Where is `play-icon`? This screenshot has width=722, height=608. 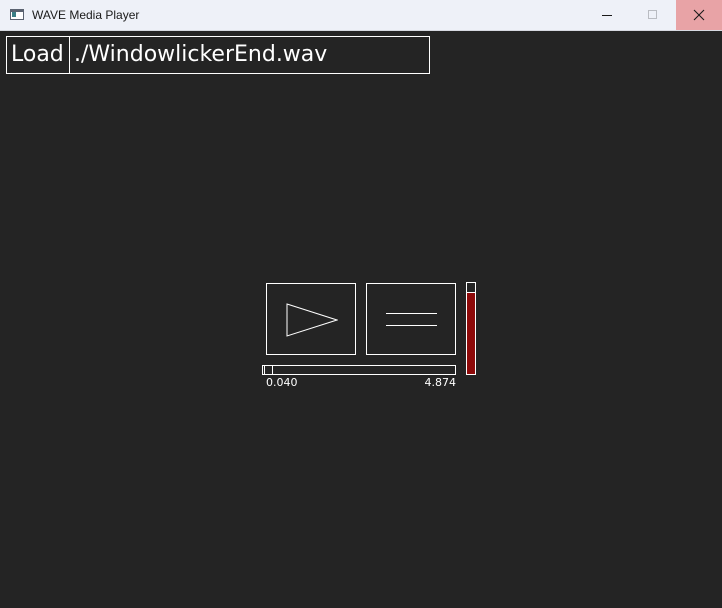 play-icon is located at coordinates (312, 320).